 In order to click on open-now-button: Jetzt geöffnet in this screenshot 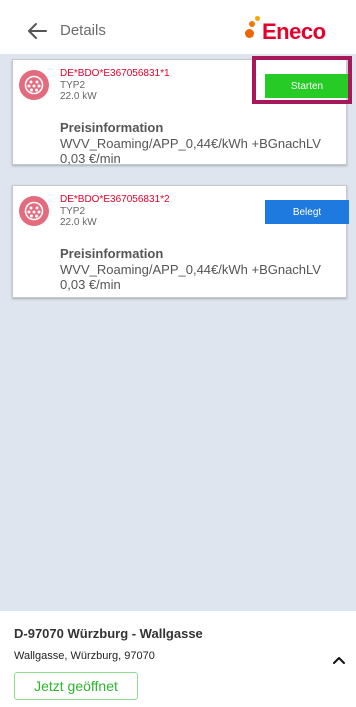, I will do `click(76, 686)`.